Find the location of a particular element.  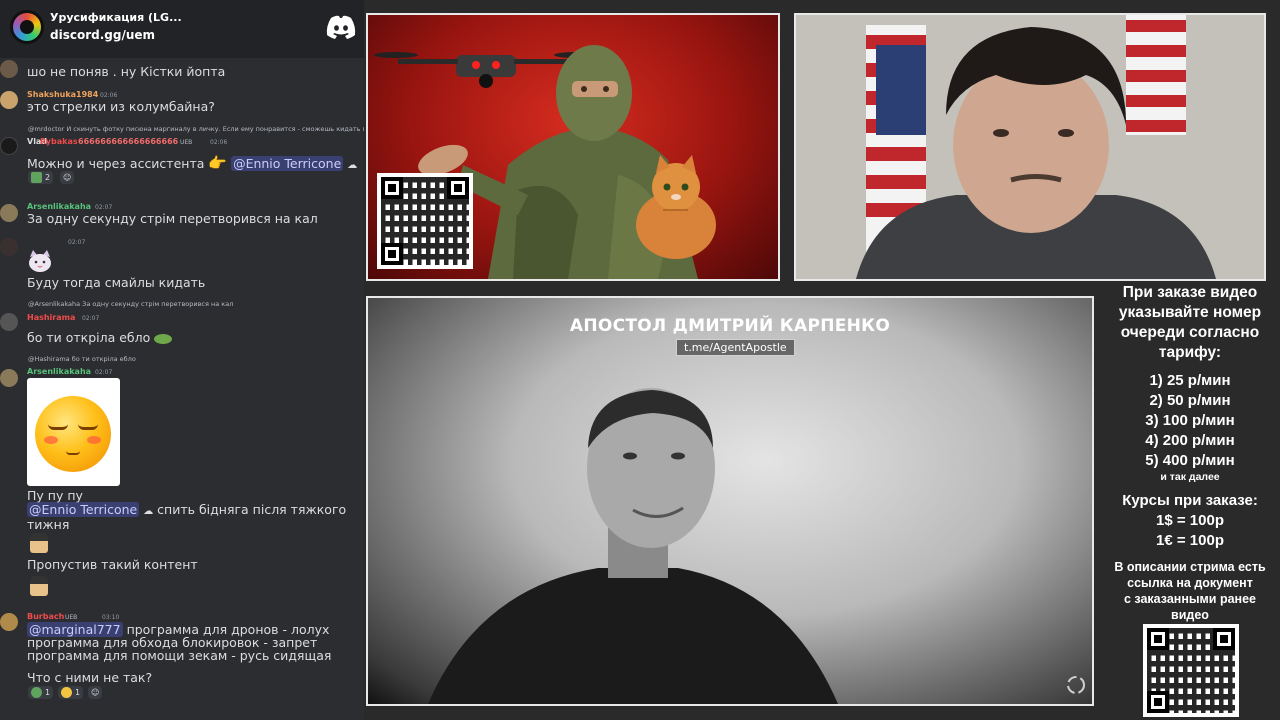

username: Shakshuka1984 is located at coordinates (62, 94).